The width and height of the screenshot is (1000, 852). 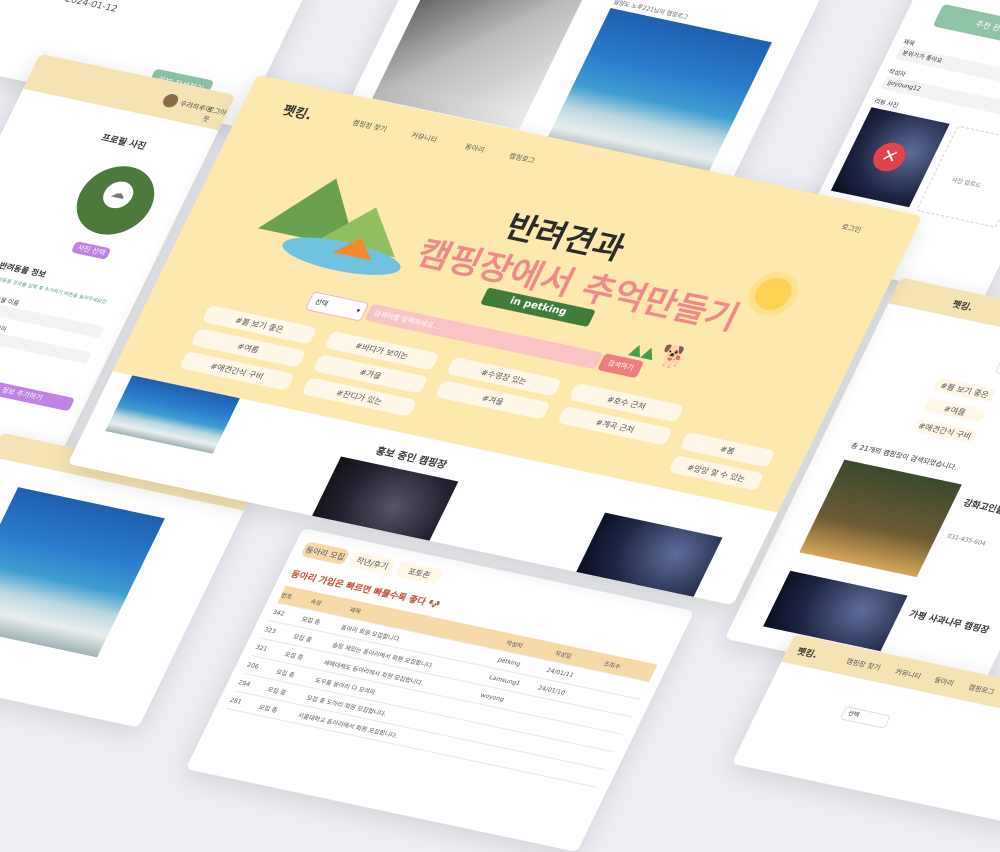 I want to click on results-brand: 펫킹., so click(x=962, y=305).